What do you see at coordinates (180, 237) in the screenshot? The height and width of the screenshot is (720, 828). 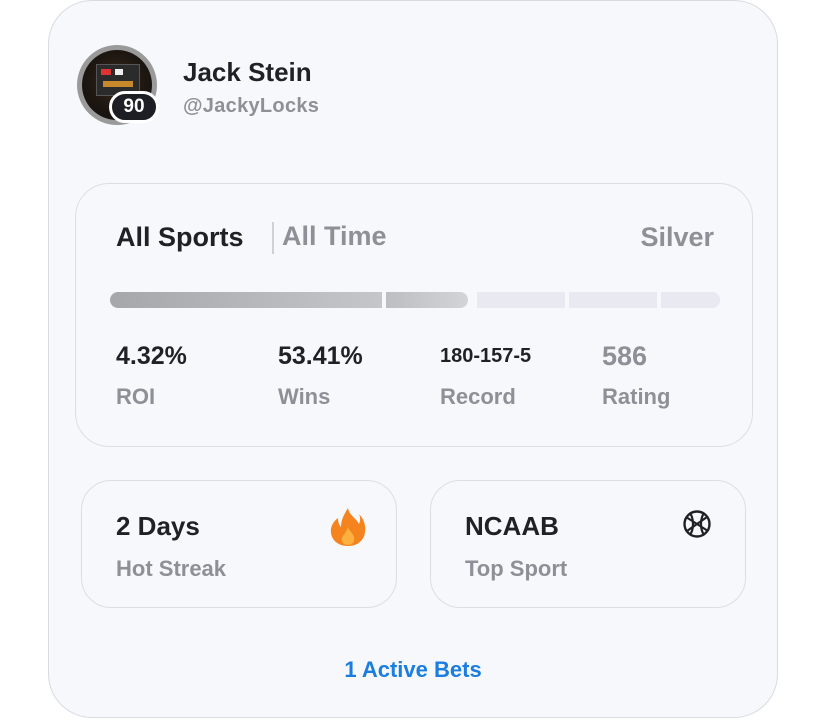 I see `sport-filter-tab: All Sports` at bounding box center [180, 237].